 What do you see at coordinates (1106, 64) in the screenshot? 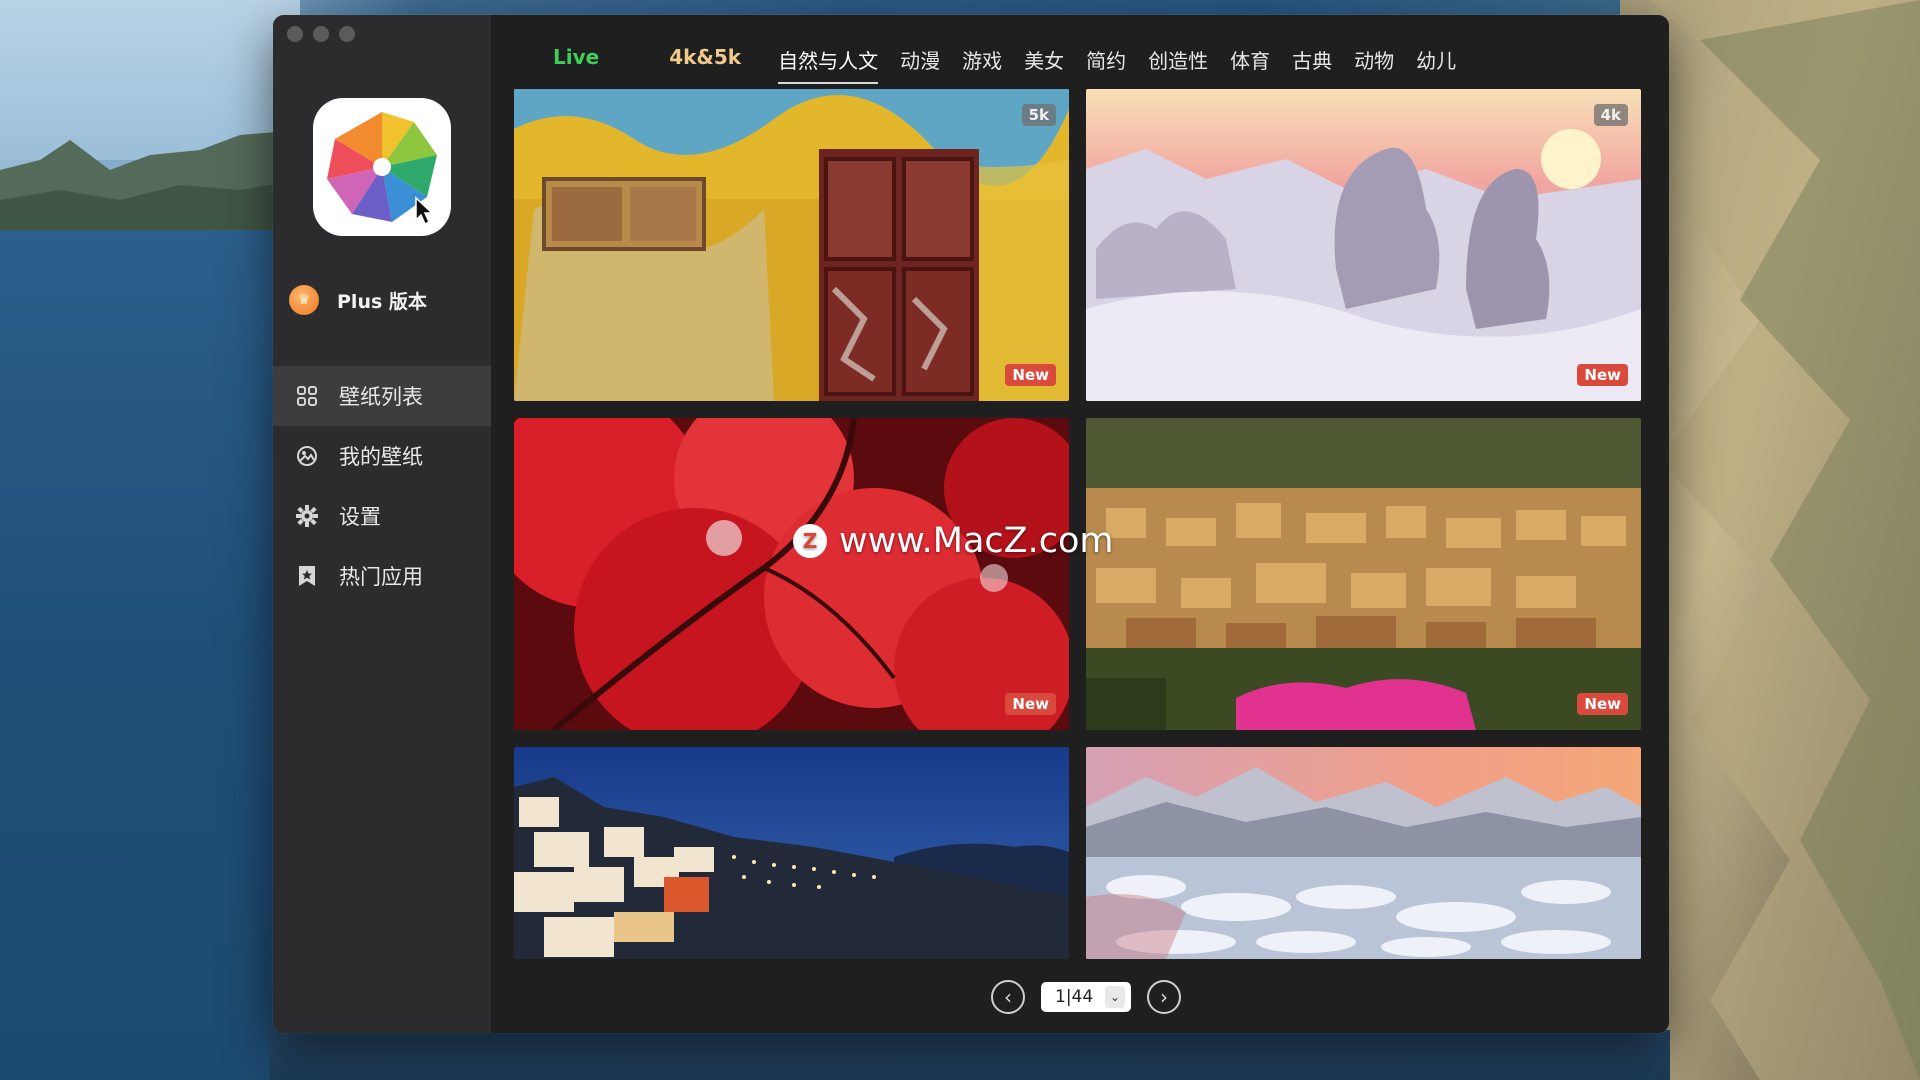
I see `tab-minimal: 简约` at bounding box center [1106, 64].